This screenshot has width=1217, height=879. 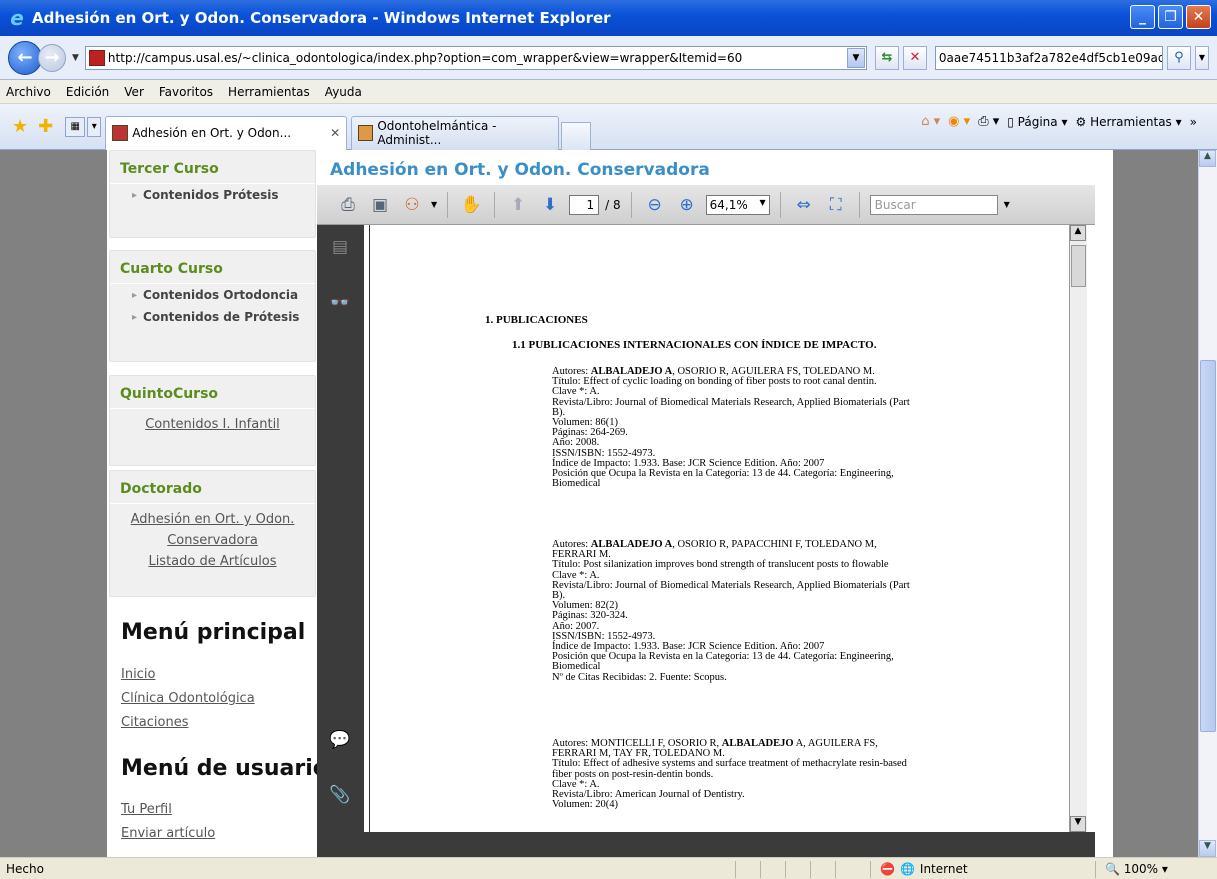 I want to click on quick-tabs-icon: ▦, so click(x=75, y=126).